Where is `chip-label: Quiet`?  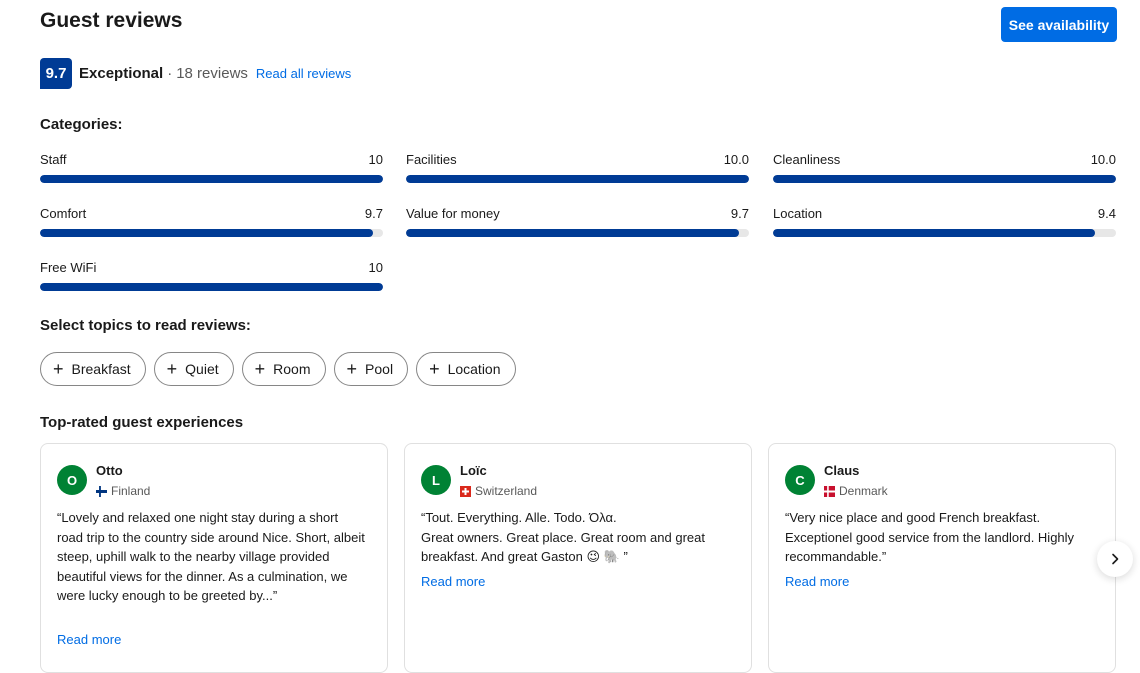
chip-label: Quiet is located at coordinates (202, 369).